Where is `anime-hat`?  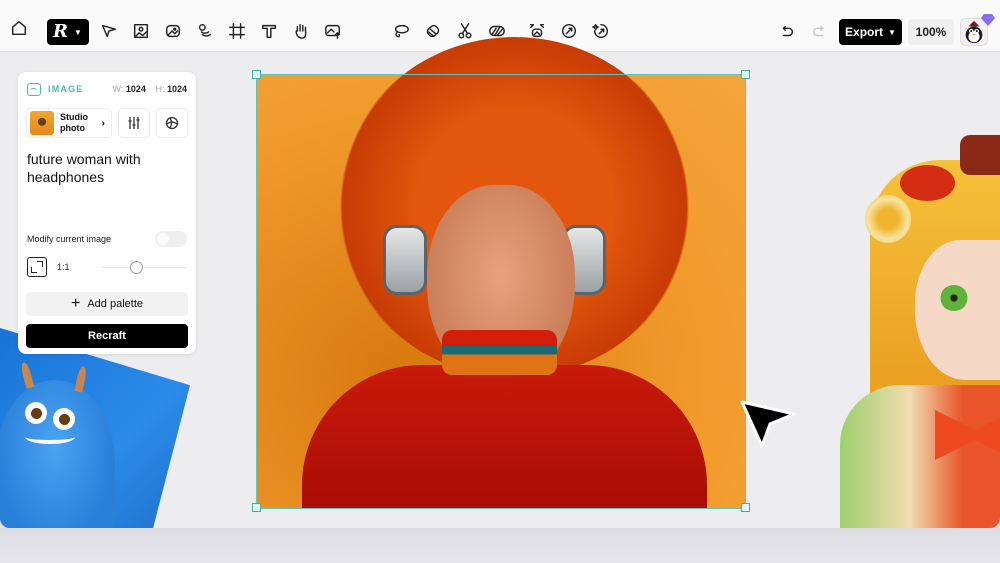 anime-hat is located at coordinates (980, 155).